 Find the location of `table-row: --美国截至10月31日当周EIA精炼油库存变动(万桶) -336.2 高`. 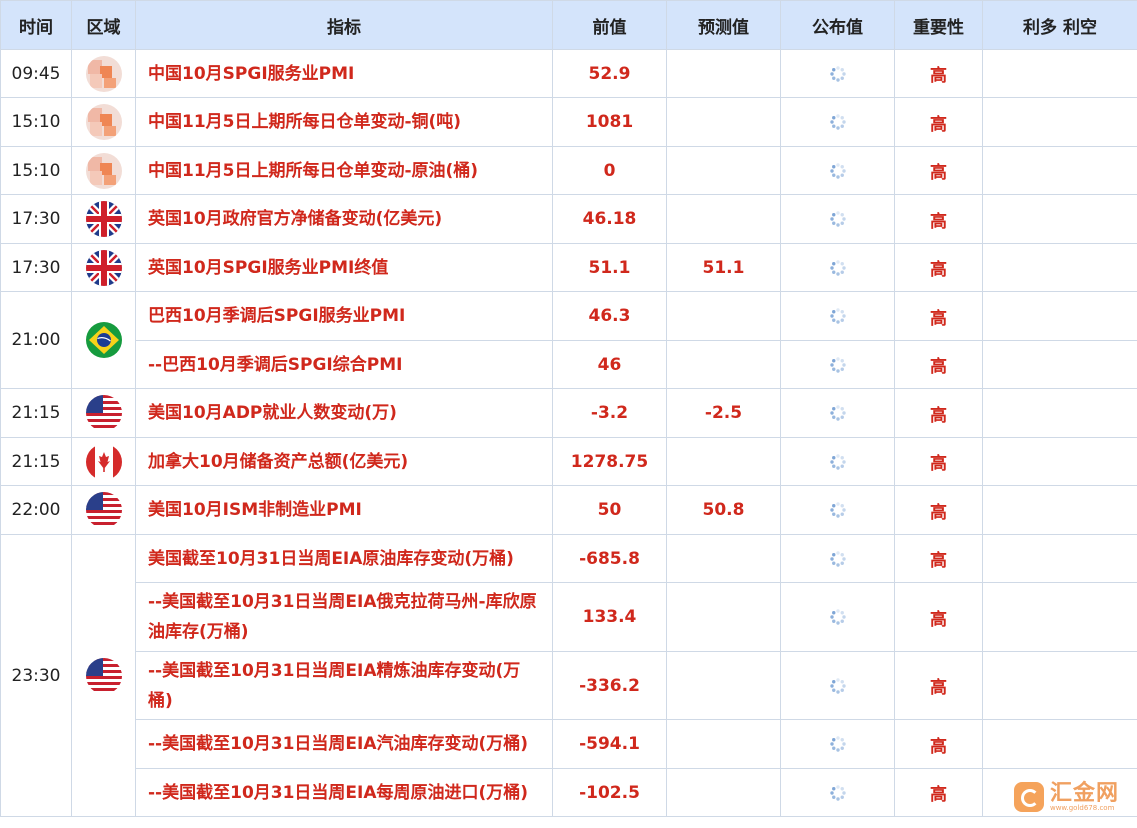

table-row: --美国截至10月31日当周EIA精炼油库存变动(万桶) -336.2 高 is located at coordinates (569, 685).